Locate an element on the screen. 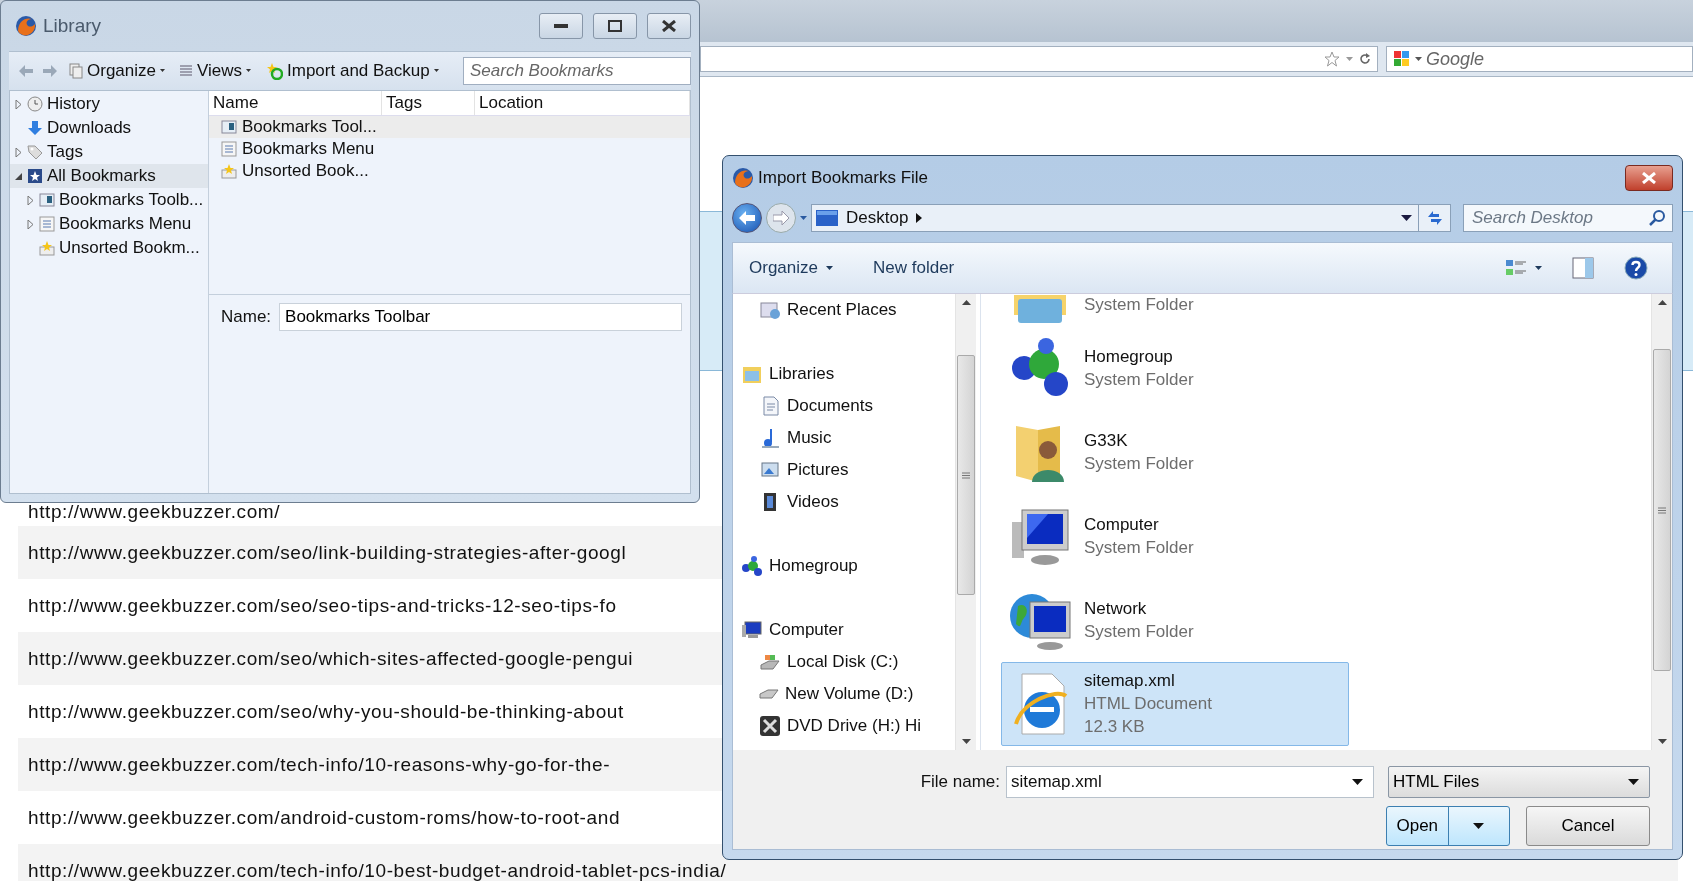 This screenshot has height=881, width=1693. preview-pane-button is located at coordinates (1583, 268).